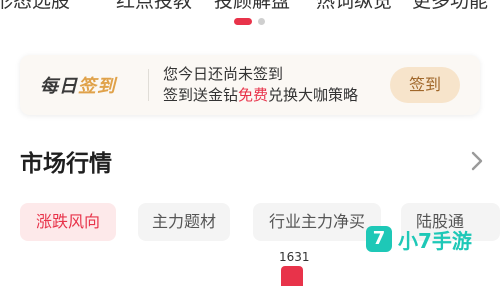 This screenshot has height=286, width=500. What do you see at coordinates (154, 6) in the screenshot?
I see `nav-item-red-dot-edu: 红点投教` at bounding box center [154, 6].